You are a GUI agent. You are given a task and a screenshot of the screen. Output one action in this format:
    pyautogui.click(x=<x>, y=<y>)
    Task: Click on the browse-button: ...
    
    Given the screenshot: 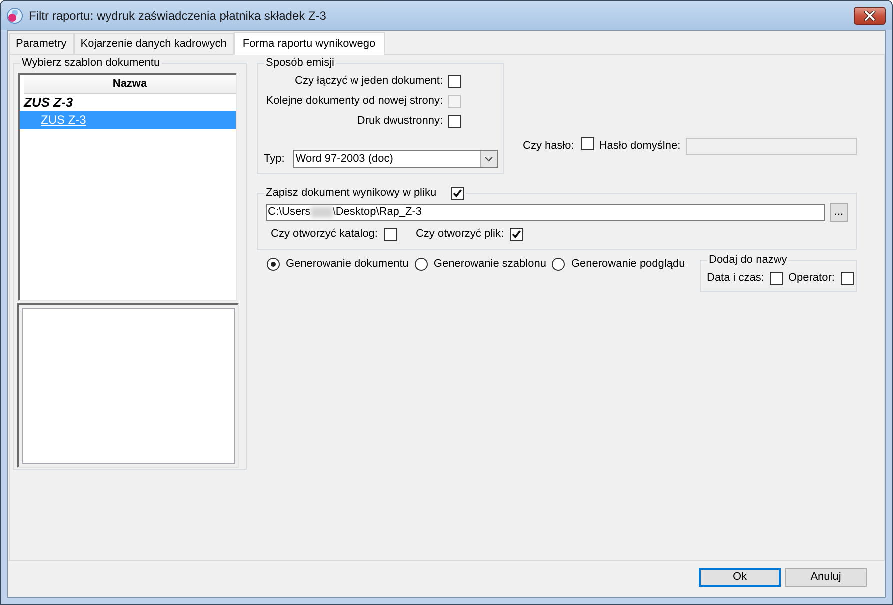 What is the action you would take?
    pyautogui.click(x=839, y=212)
    